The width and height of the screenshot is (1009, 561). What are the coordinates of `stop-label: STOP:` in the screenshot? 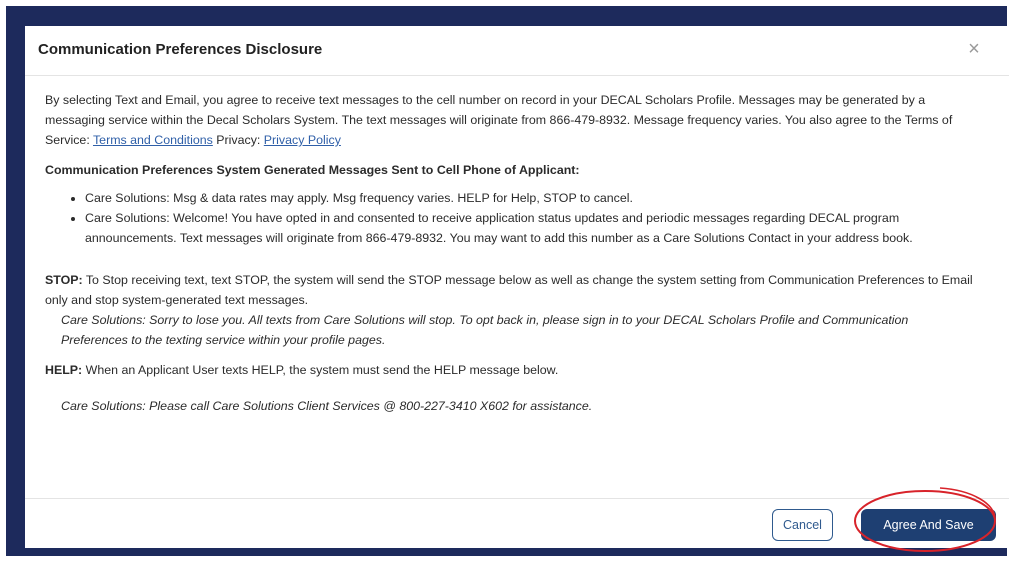 It's located at (64, 280).